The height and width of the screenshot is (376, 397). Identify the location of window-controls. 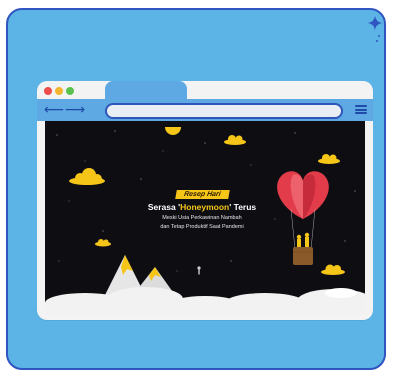
(59, 91).